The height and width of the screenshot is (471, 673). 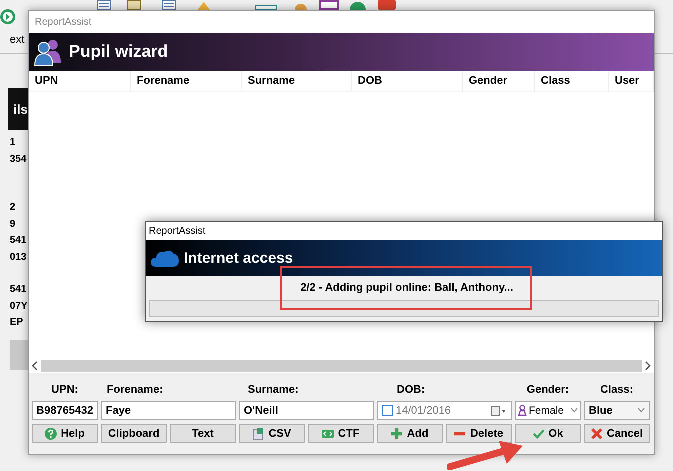 I want to click on plus-icon, so click(x=397, y=434).